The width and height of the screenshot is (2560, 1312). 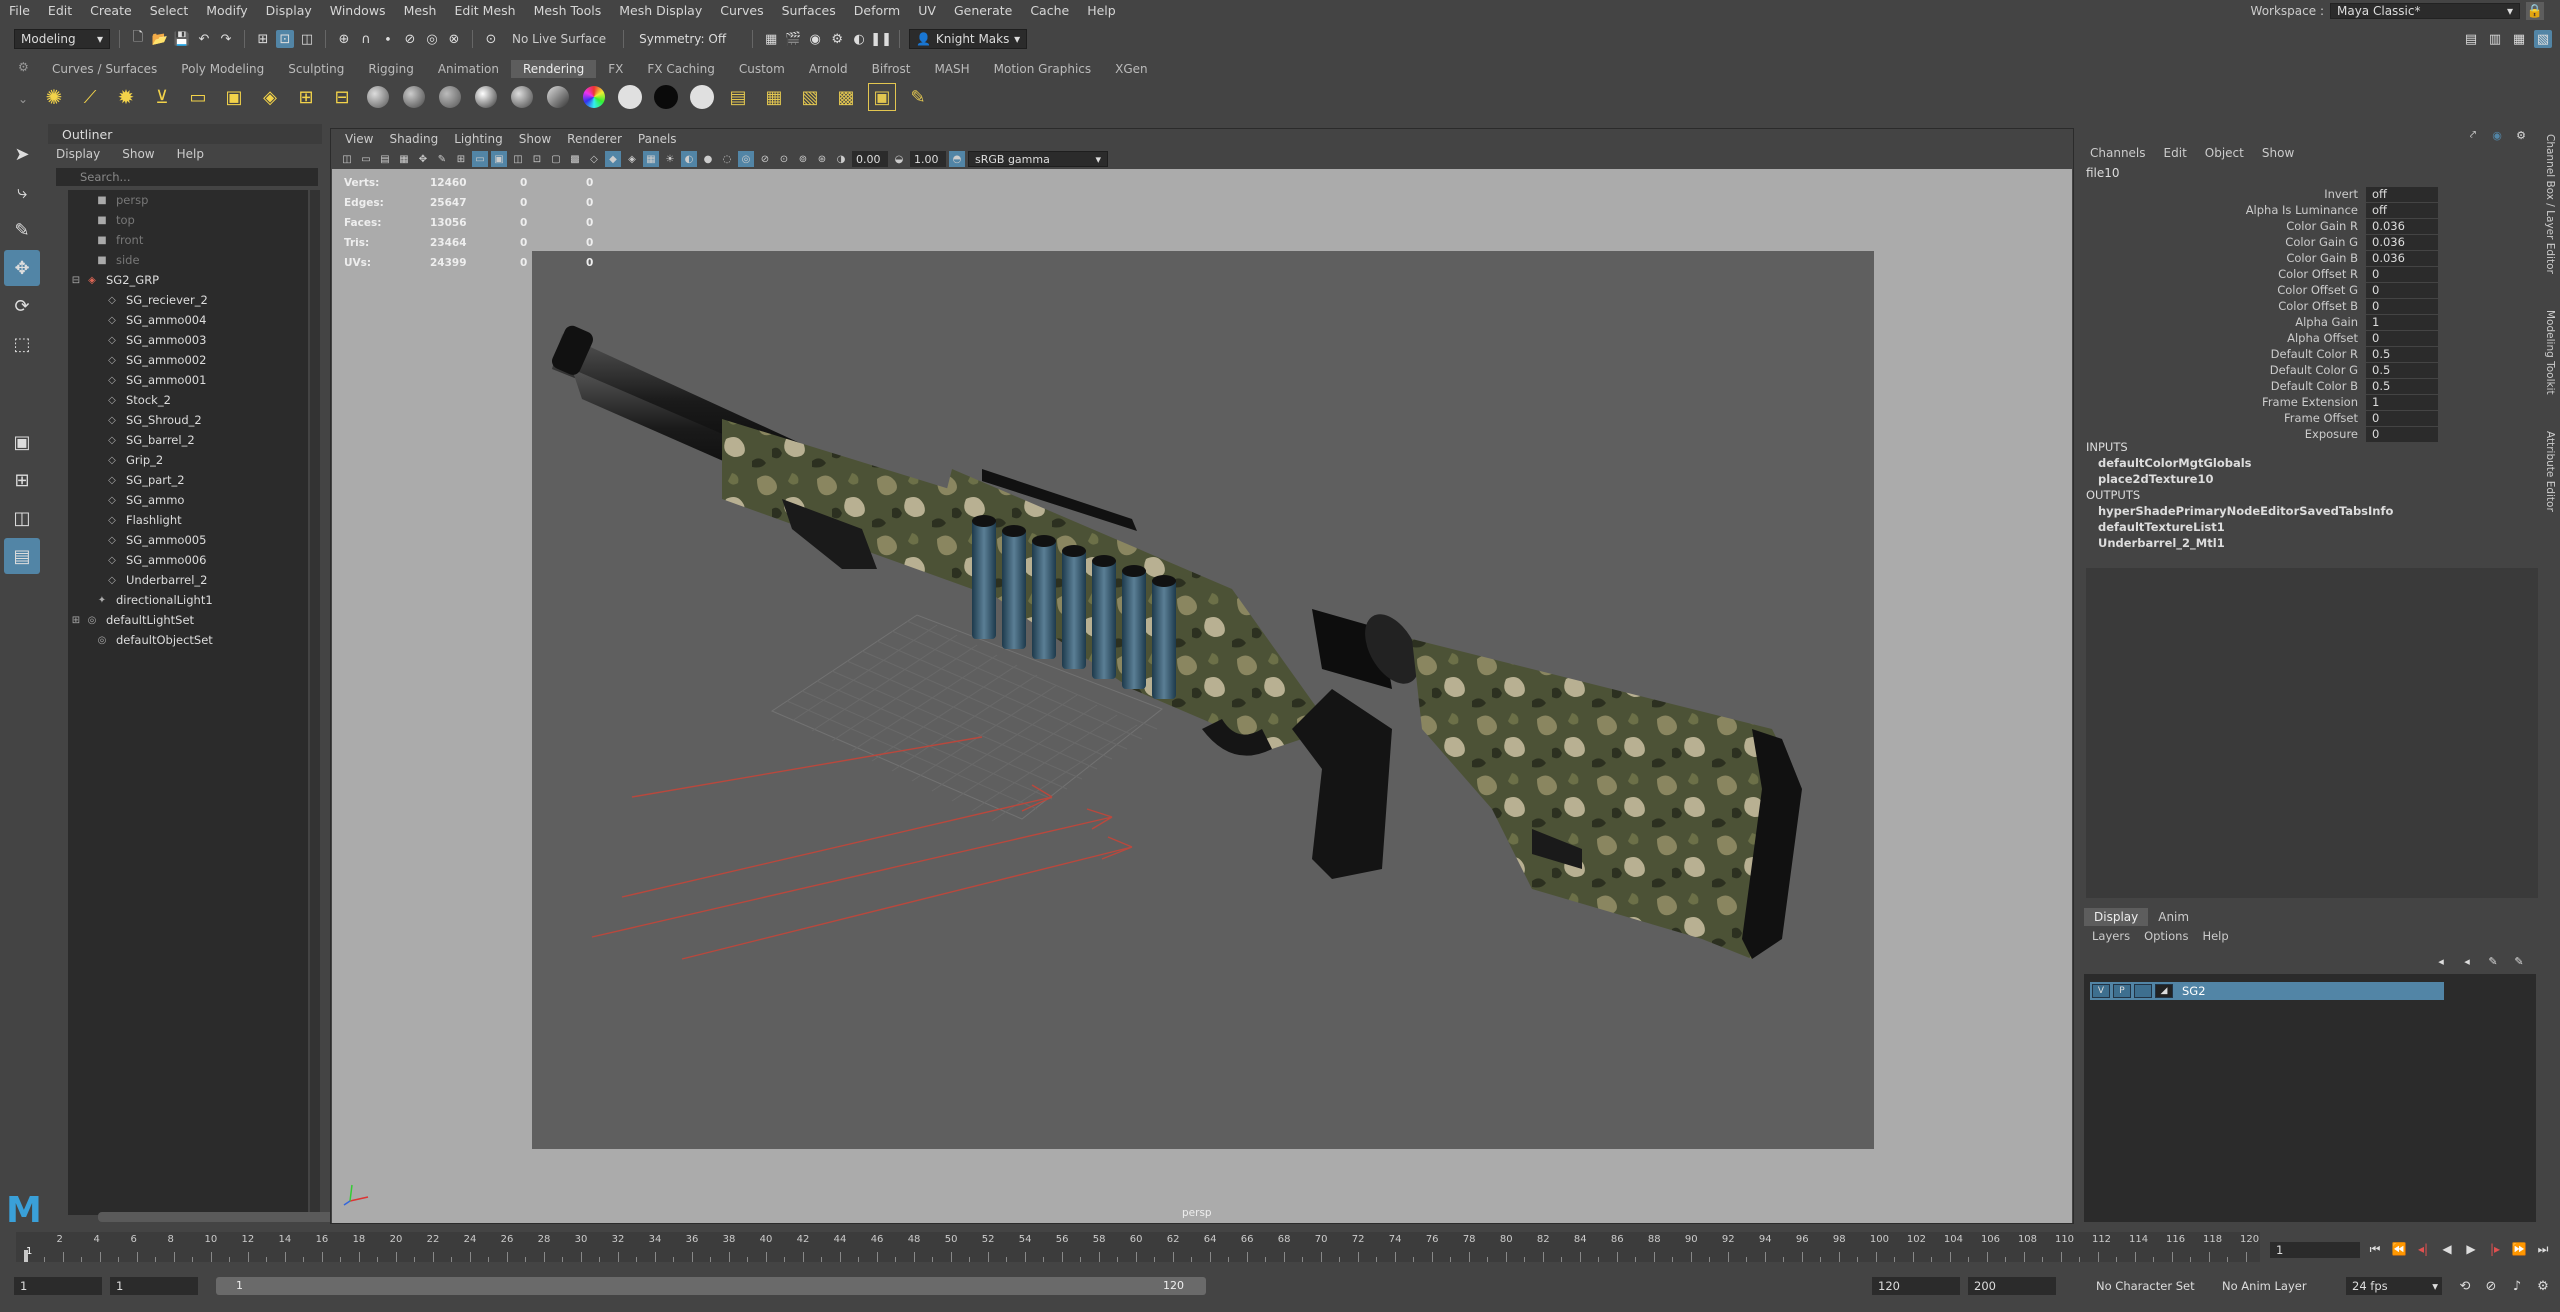 I want to click on pause-icon: ❚❚, so click(x=881, y=39).